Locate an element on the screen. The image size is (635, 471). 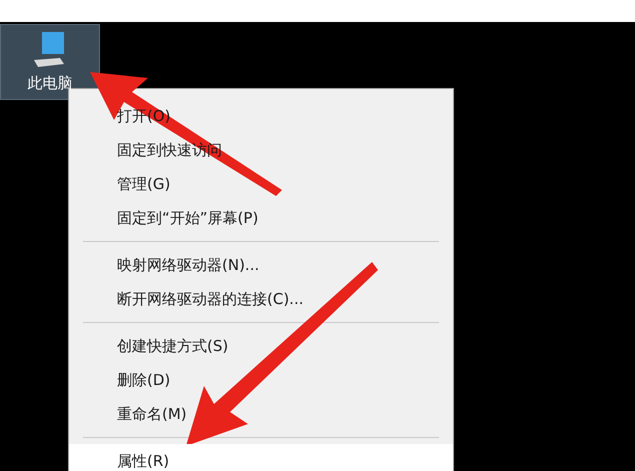
desktop-icon: 此电脑 is located at coordinates (50, 62).